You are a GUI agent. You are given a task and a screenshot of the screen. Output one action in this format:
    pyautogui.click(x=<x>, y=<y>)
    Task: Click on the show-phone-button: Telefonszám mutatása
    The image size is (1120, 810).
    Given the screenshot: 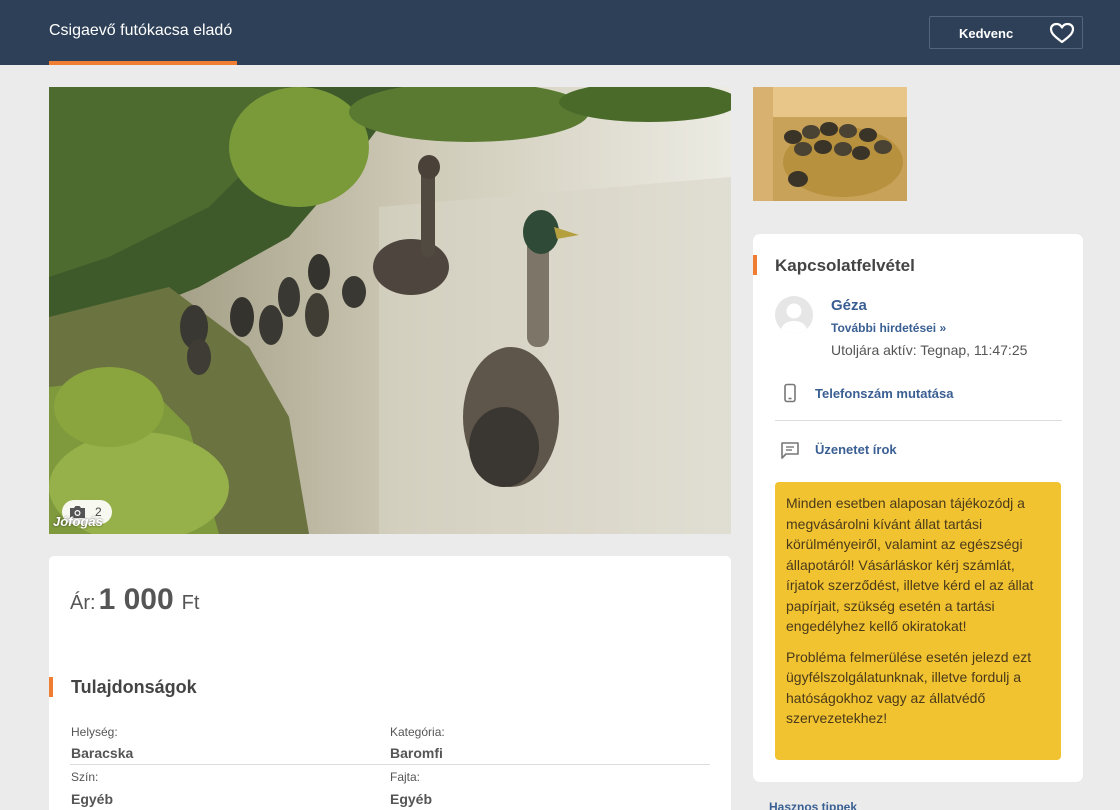 What is the action you would take?
    pyautogui.click(x=884, y=393)
    